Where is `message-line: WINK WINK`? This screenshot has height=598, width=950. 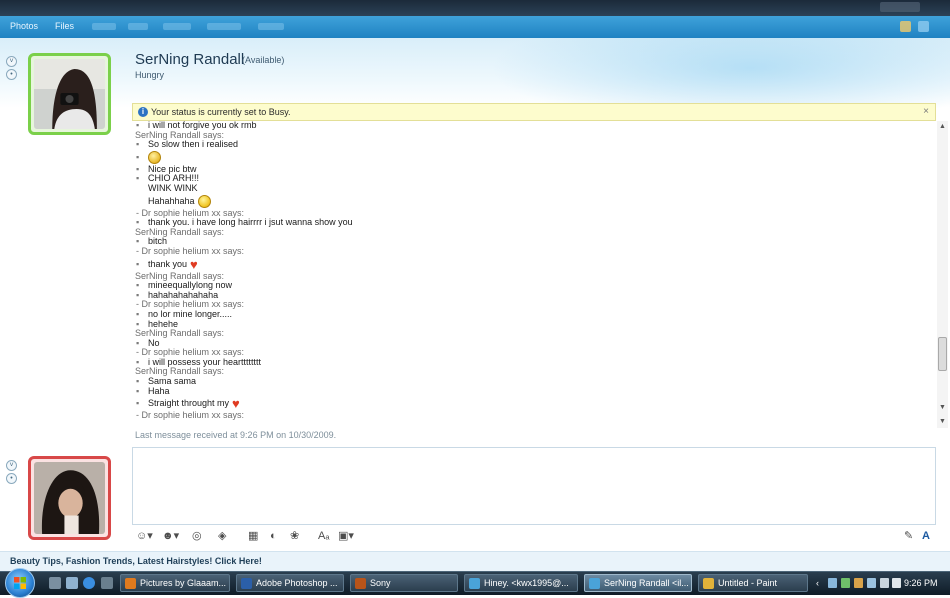 message-line: WINK WINK is located at coordinates (534, 188).